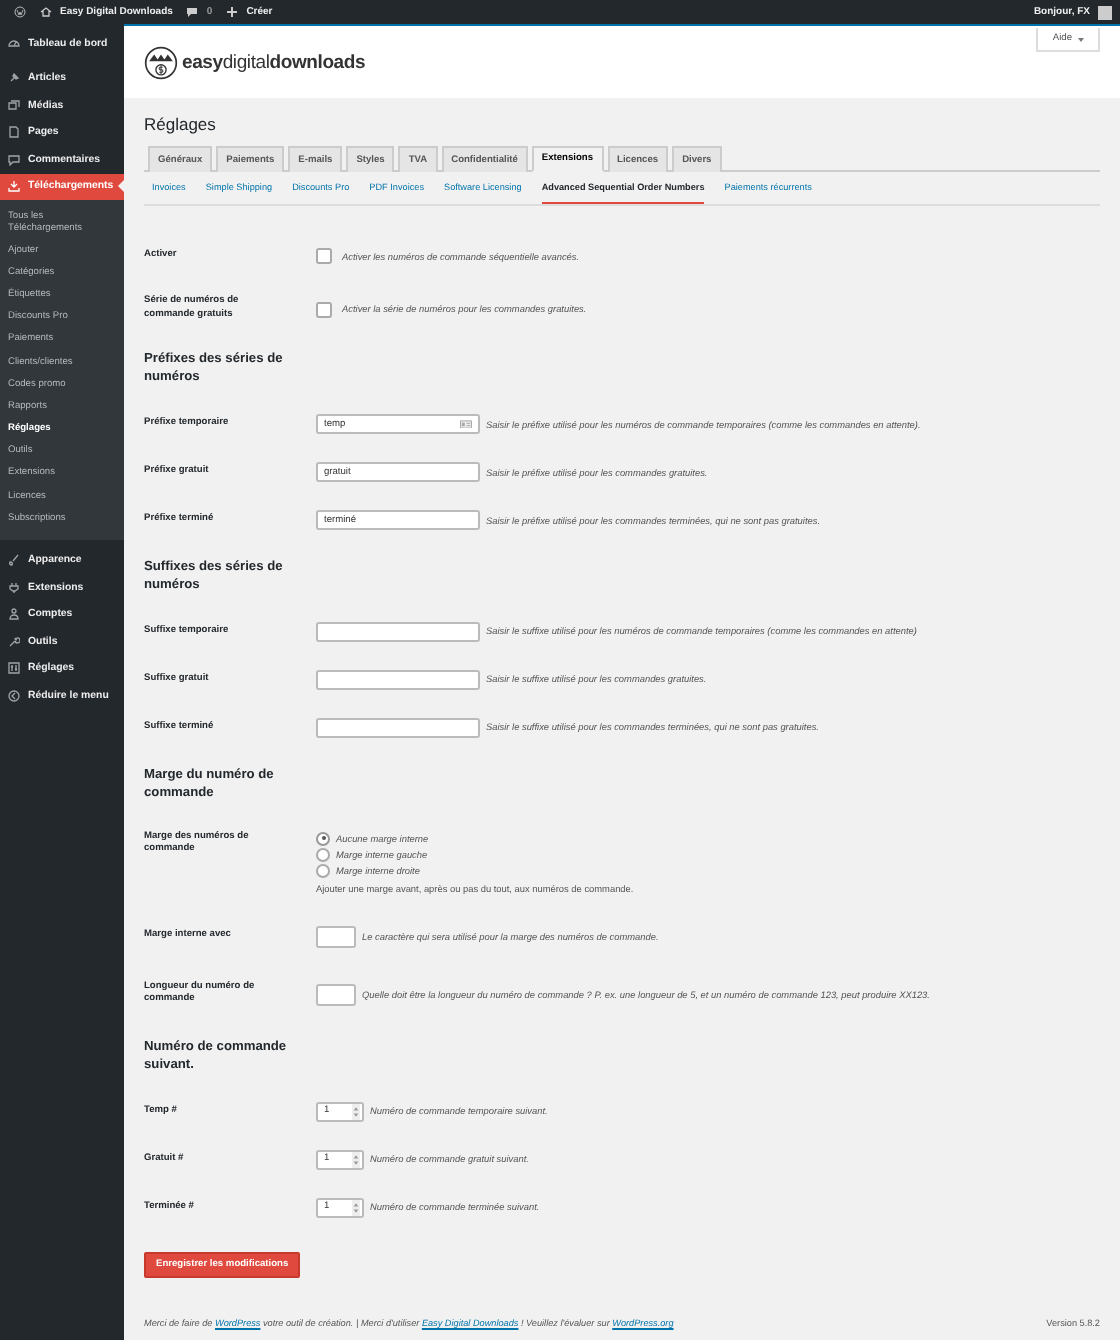 The height and width of the screenshot is (1340, 1120). I want to click on person-icon, so click(14, 614).